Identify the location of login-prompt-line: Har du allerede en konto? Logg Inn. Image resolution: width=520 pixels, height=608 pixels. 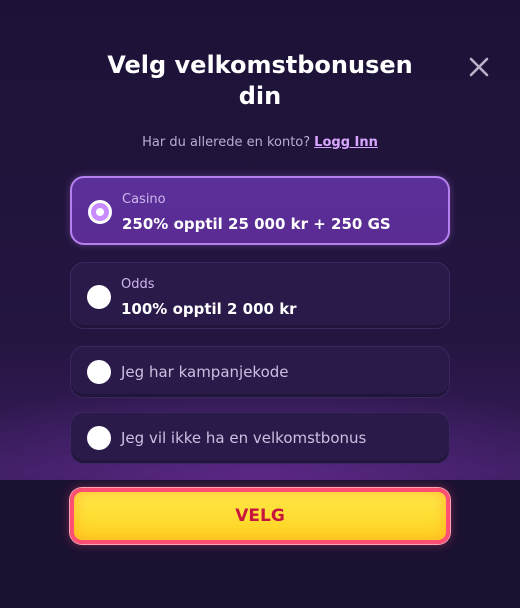
(260, 142).